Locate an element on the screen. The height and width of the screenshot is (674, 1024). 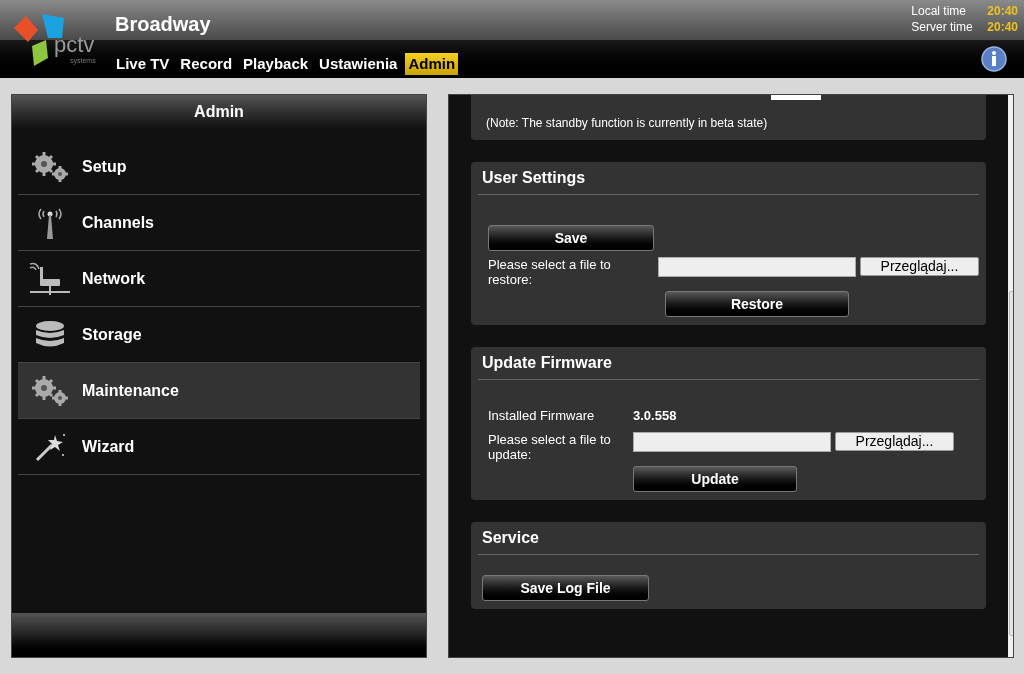
restore-button: Restore is located at coordinates (757, 304).